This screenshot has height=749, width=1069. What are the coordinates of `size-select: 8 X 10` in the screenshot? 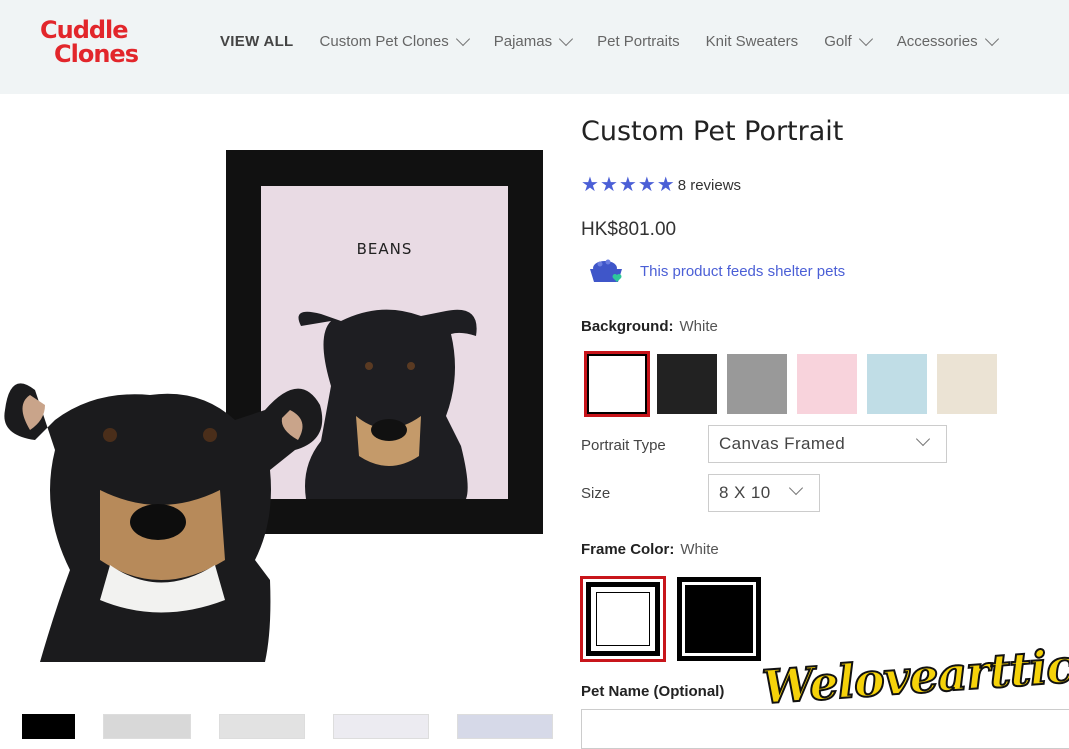 It's located at (764, 493).